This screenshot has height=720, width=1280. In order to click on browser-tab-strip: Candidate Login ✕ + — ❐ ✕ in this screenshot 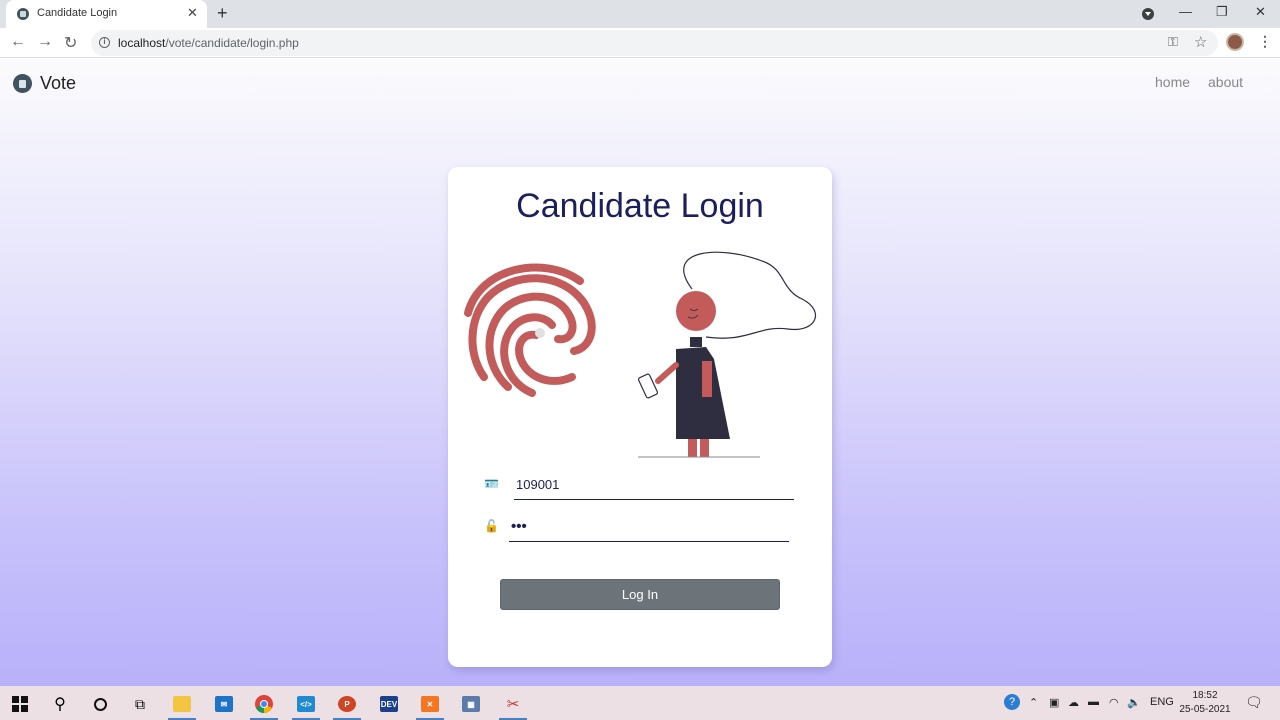, I will do `click(640, 14)`.